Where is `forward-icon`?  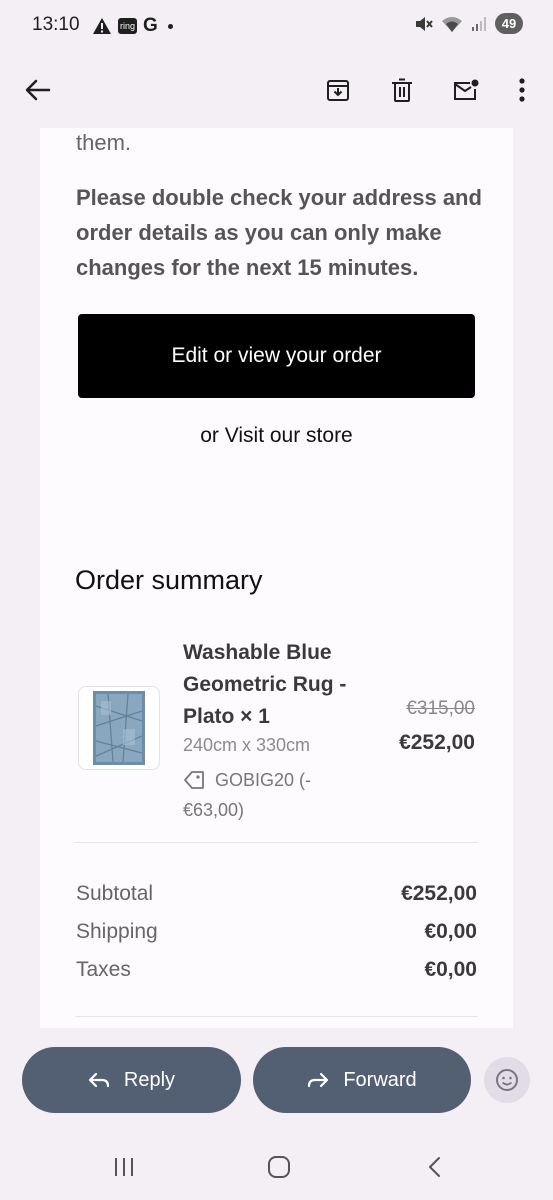
forward-icon is located at coordinates (318, 1080).